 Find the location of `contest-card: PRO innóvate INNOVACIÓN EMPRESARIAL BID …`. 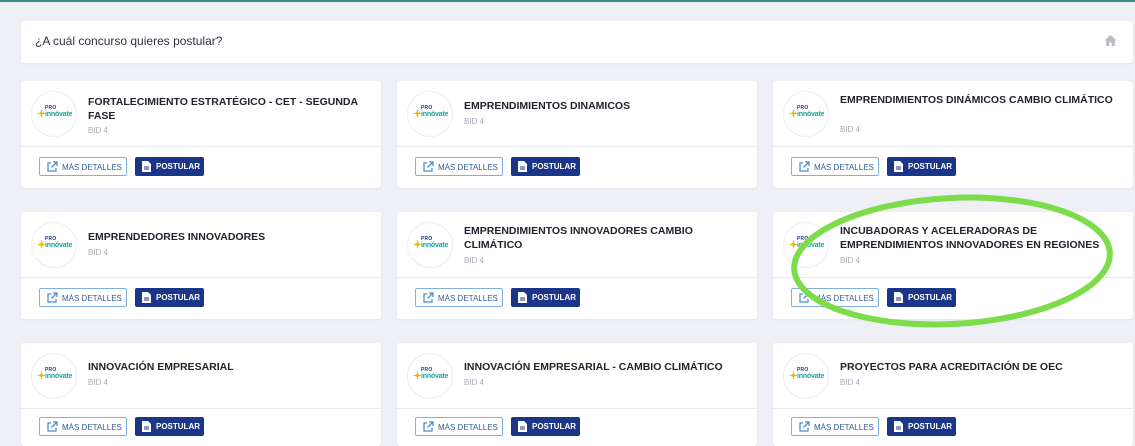

contest-card: PRO innóvate INNOVACIÓN EMPRESARIAL BID … is located at coordinates (201, 394).